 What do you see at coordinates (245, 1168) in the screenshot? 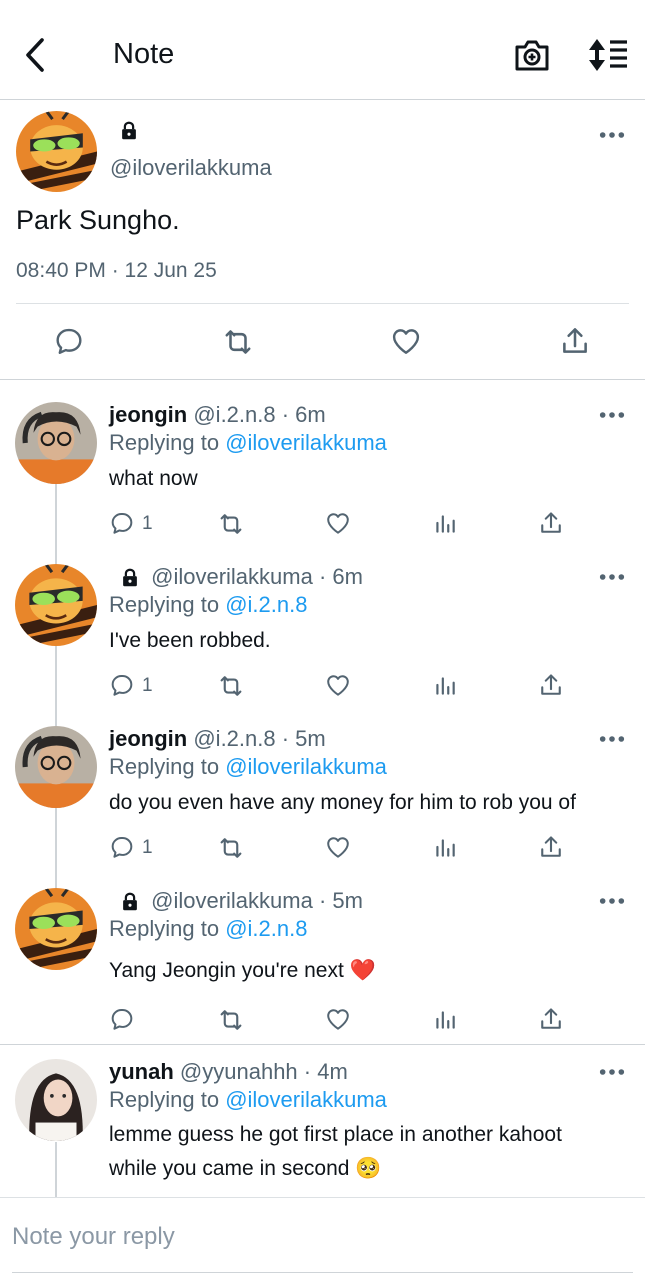
I see `reply-text-line: while you came in second 🥺` at bounding box center [245, 1168].